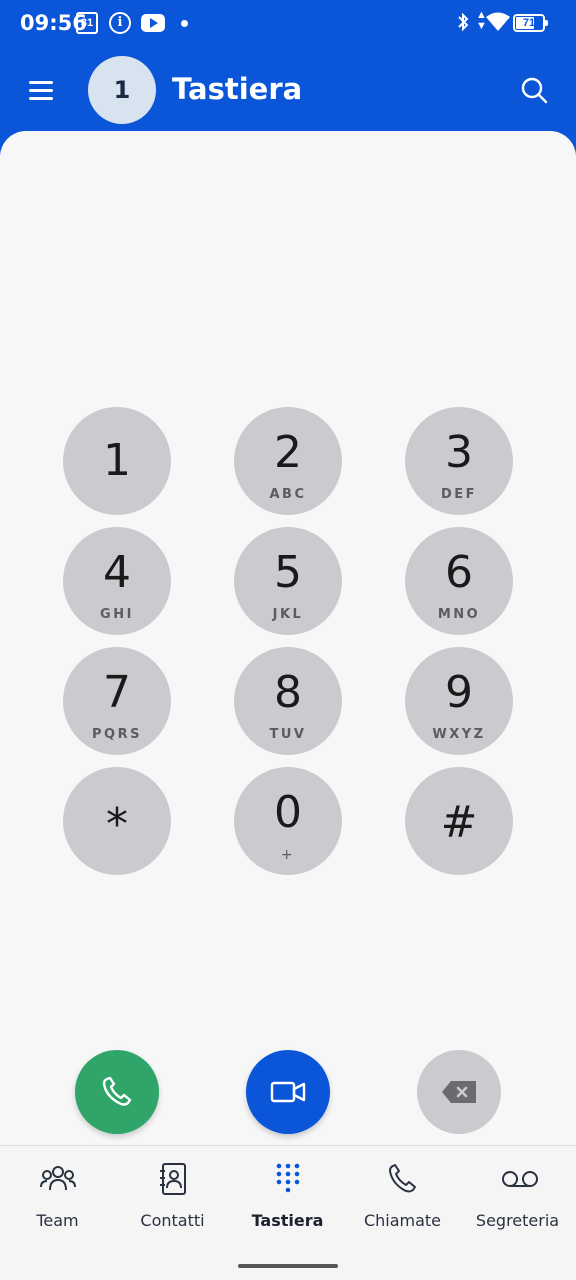 This screenshot has width=576, height=1280. Describe the element at coordinates (57, 1202) in the screenshot. I see `nav-item-team: Team` at that location.